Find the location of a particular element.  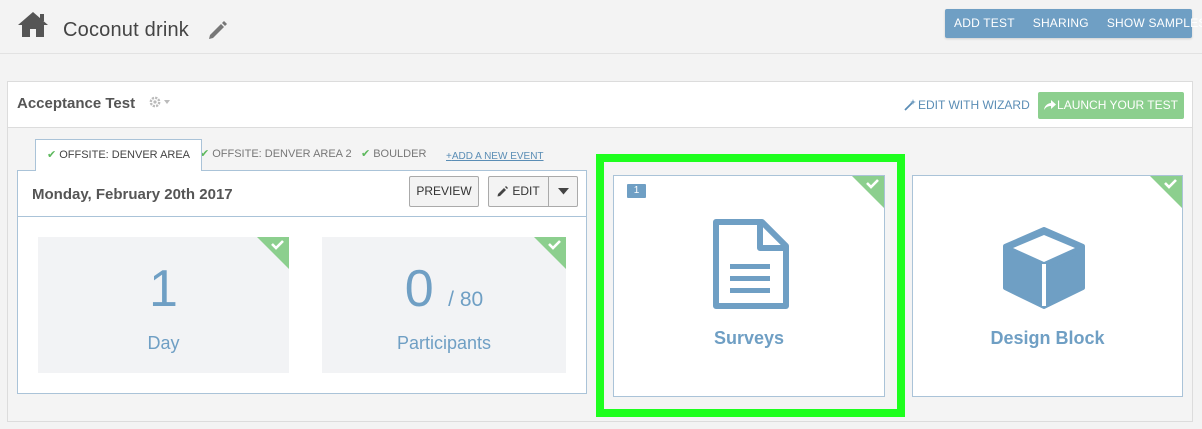

add-new-event-label: ADD A NEW EVENT is located at coordinates (497, 156).